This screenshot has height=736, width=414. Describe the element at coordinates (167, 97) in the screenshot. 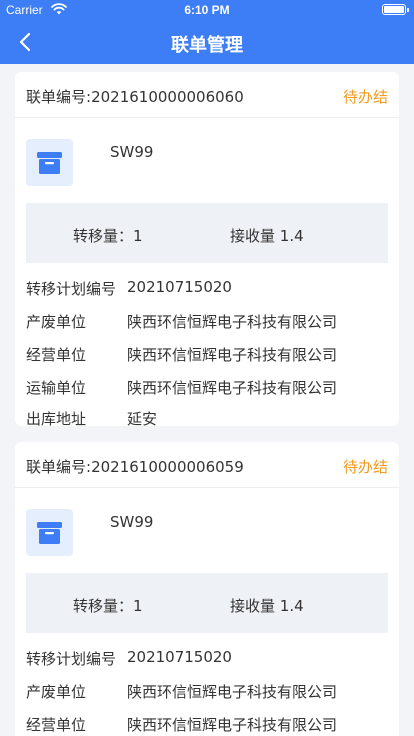

I see `manifest-number-value: 2021610000006060` at that location.